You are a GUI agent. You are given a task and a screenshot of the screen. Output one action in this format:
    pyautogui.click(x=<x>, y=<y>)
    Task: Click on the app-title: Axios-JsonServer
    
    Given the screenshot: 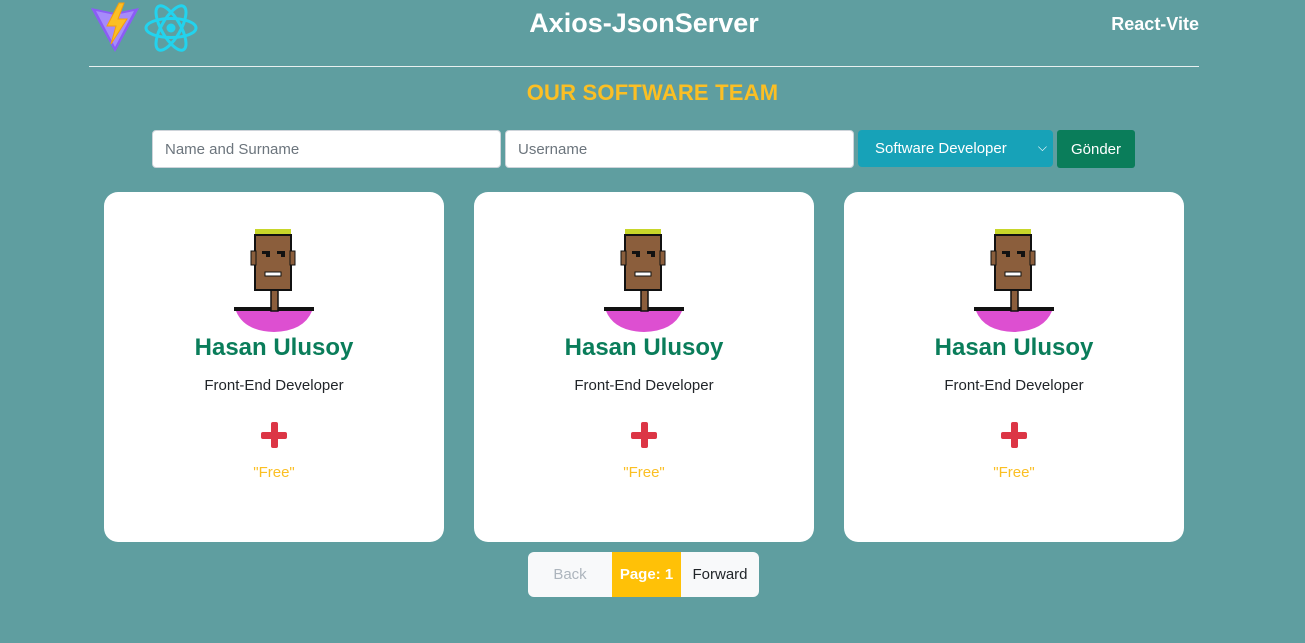 What is the action you would take?
    pyautogui.click(x=644, y=23)
    